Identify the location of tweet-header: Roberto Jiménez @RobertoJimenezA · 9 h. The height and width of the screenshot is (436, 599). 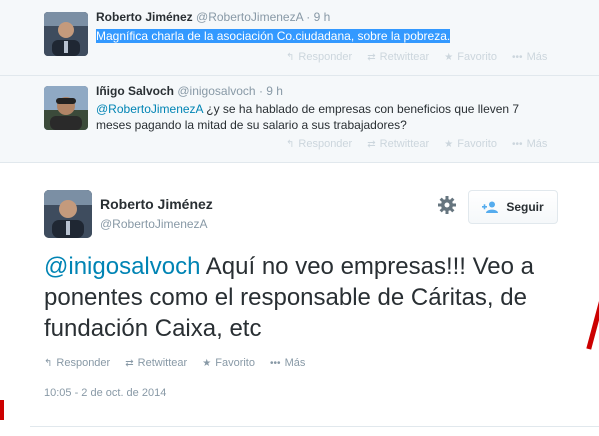
(213, 17).